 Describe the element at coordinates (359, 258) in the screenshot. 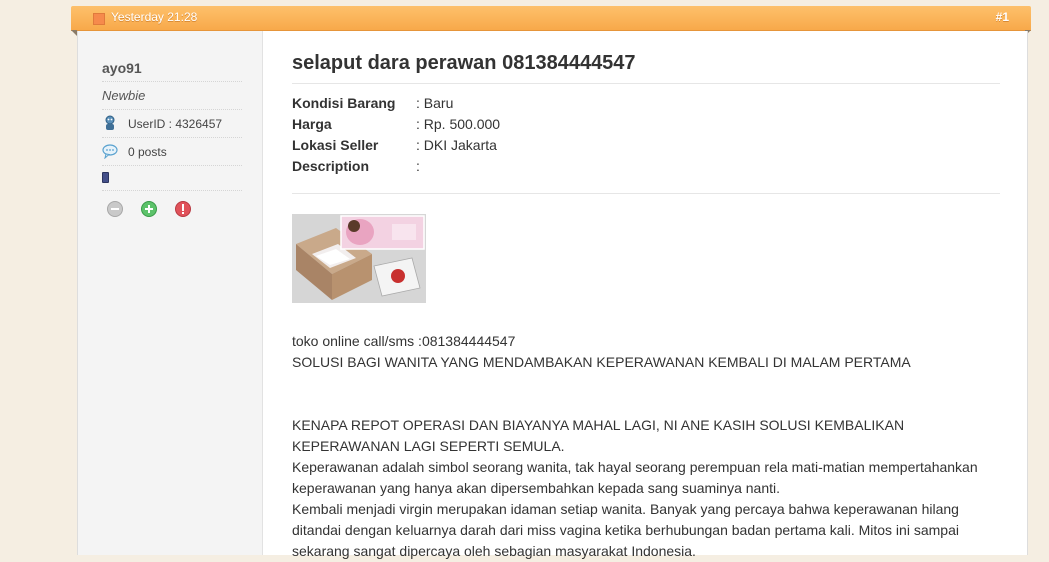

I see `product-image` at that location.